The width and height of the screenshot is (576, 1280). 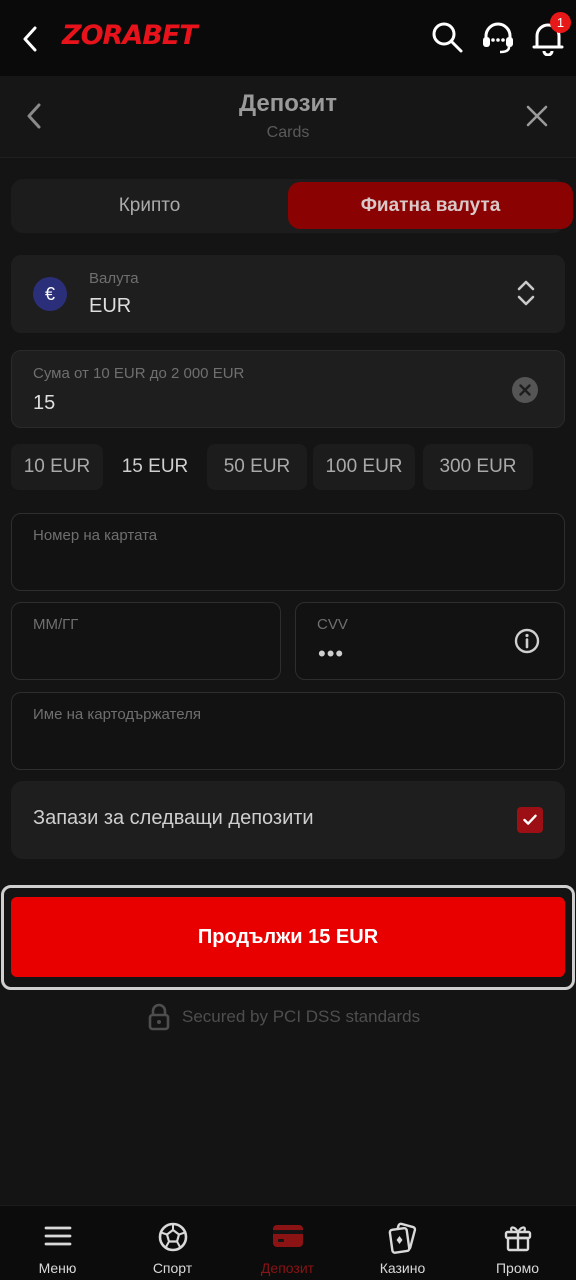 I want to click on quick-amount-50: 50 EUR, so click(x=257, y=467).